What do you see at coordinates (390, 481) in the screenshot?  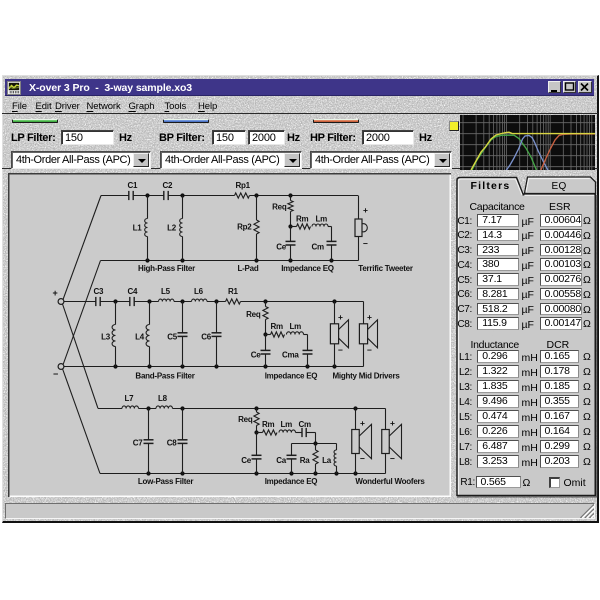 I see `svg-text: Wonderful Woofers` at bounding box center [390, 481].